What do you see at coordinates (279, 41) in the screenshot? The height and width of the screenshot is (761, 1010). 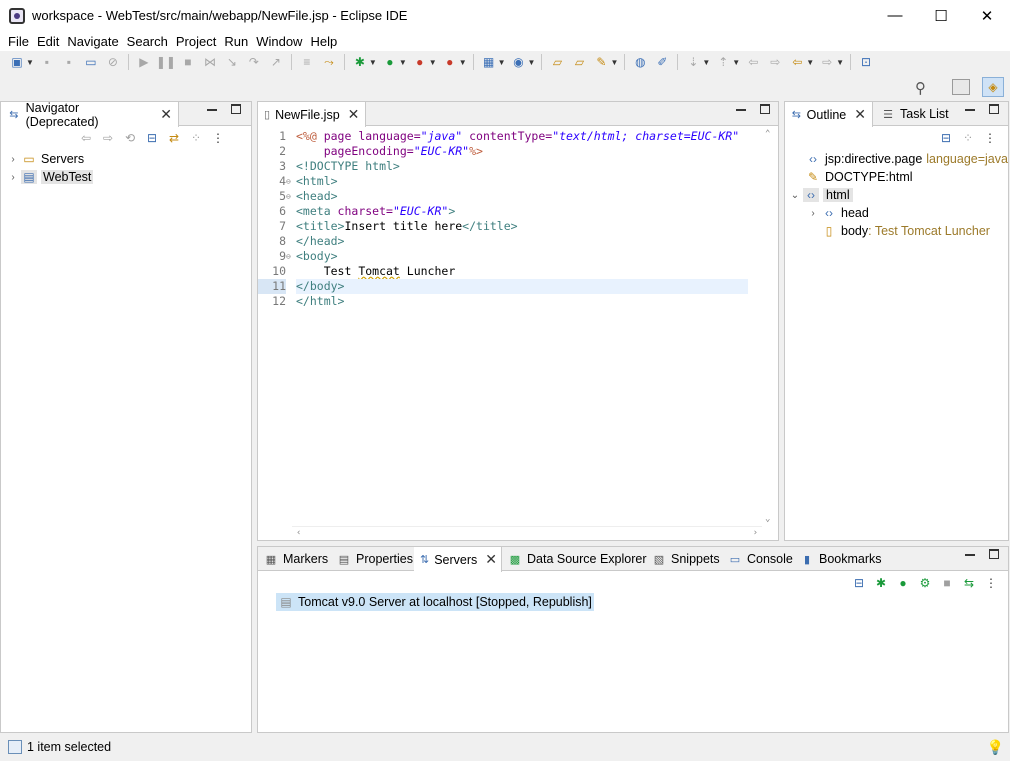 I see `menu-window: Window` at bounding box center [279, 41].